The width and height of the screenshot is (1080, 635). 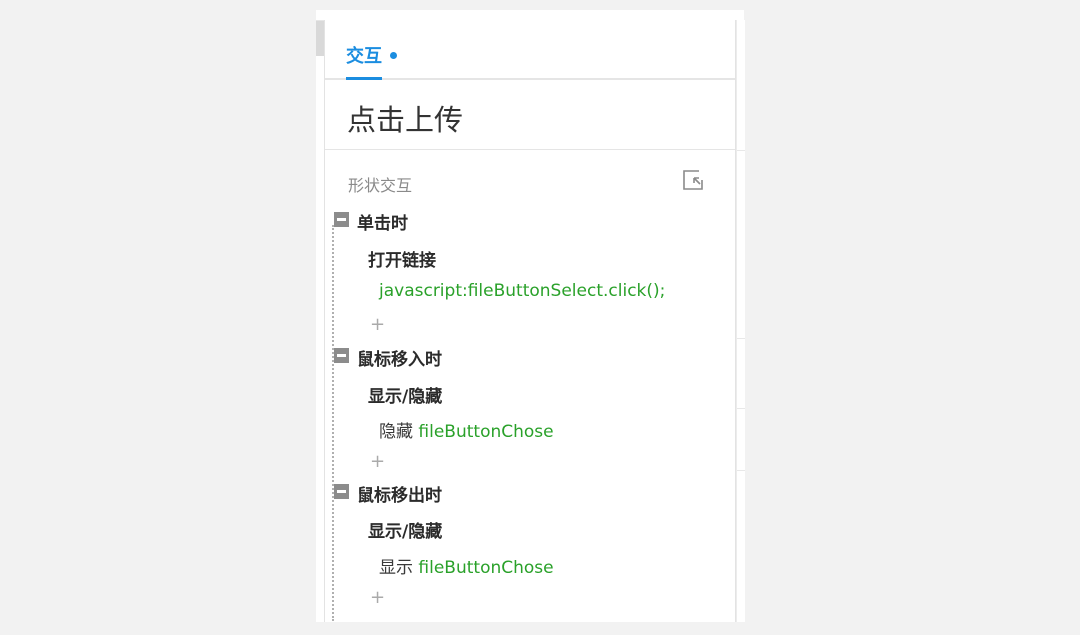 What do you see at coordinates (396, 568) in the screenshot?
I see `detail-prefix: 显示` at bounding box center [396, 568].